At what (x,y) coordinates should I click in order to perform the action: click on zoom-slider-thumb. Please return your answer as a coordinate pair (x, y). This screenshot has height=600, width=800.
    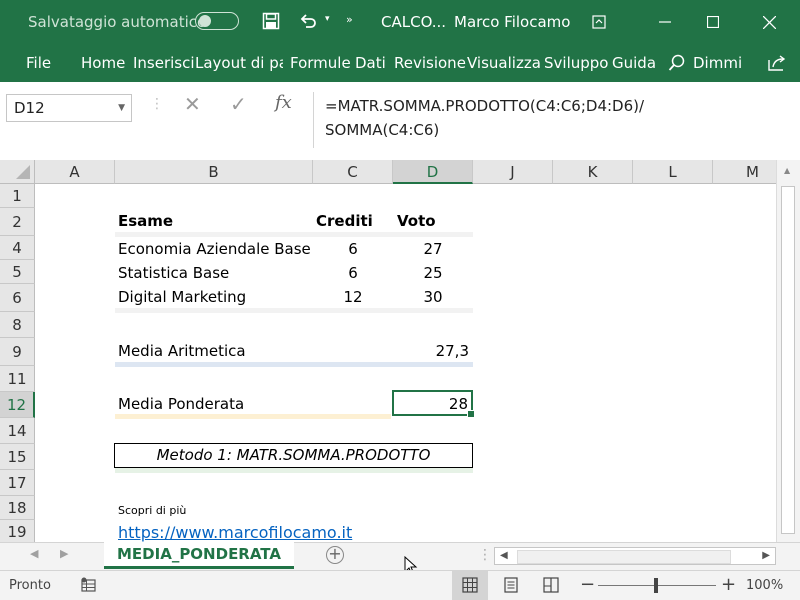
    Looking at the image, I should click on (656, 585).